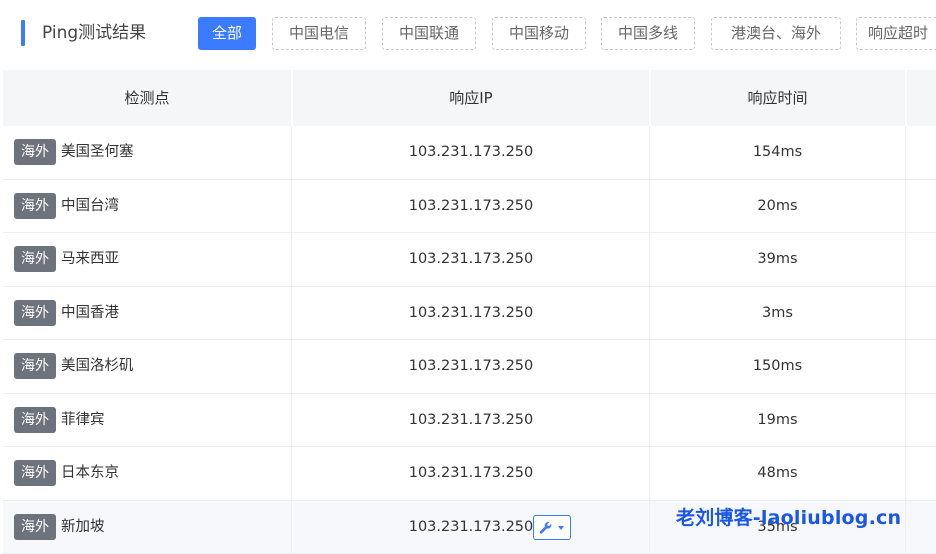 The height and width of the screenshot is (554, 936). What do you see at coordinates (90, 312) in the screenshot?
I see `location-name: 中国香港` at bounding box center [90, 312].